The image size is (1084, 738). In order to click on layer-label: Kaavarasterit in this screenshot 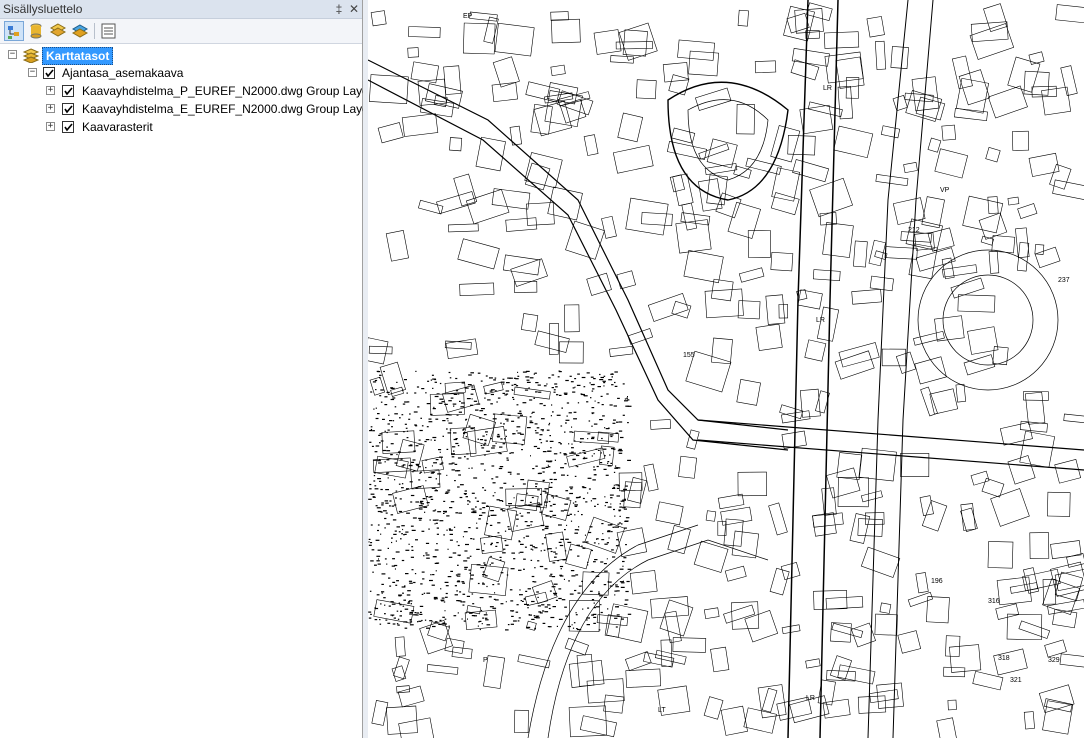, I will do `click(117, 127)`.